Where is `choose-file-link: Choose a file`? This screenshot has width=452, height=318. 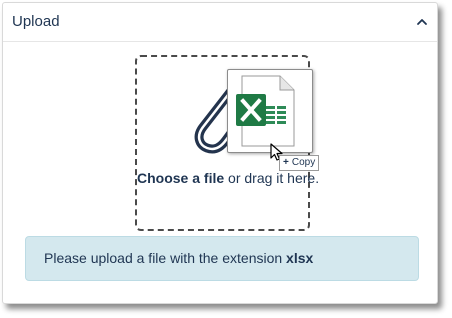
choose-file-link: Choose a file is located at coordinates (180, 178).